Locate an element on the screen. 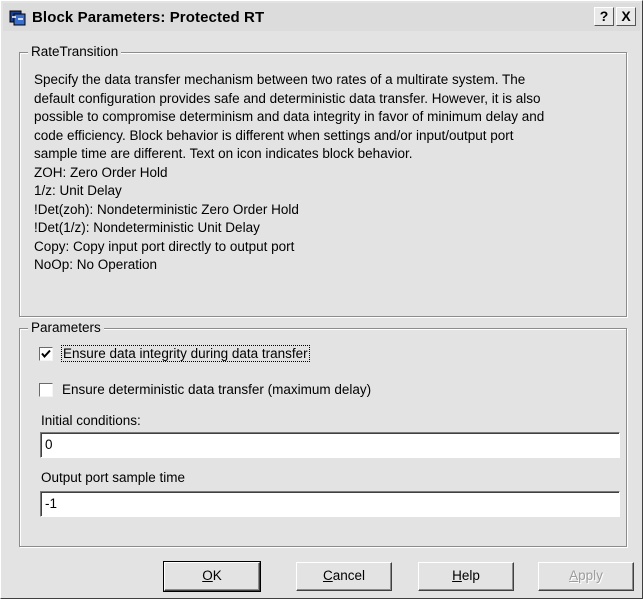 This screenshot has width=643, height=599. close-title-button: X is located at coordinates (626, 16).